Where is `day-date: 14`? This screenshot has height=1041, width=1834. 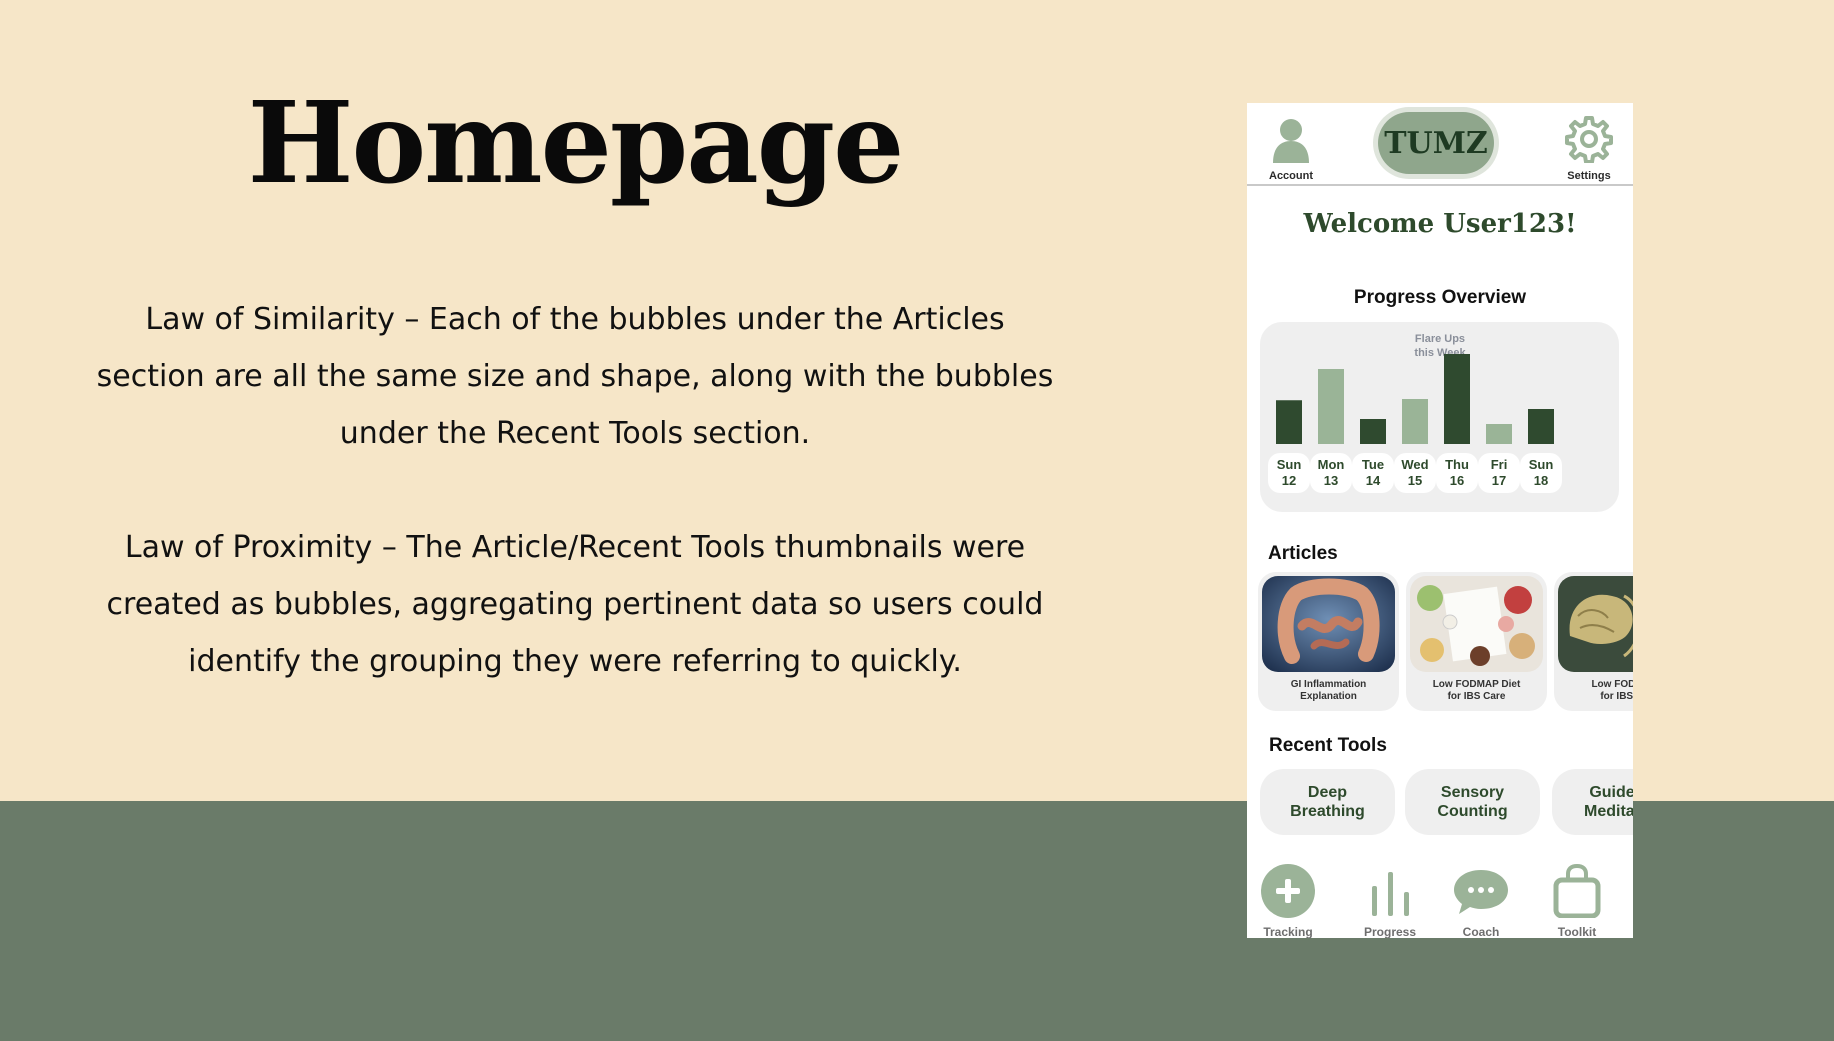 day-date: 14 is located at coordinates (1373, 480).